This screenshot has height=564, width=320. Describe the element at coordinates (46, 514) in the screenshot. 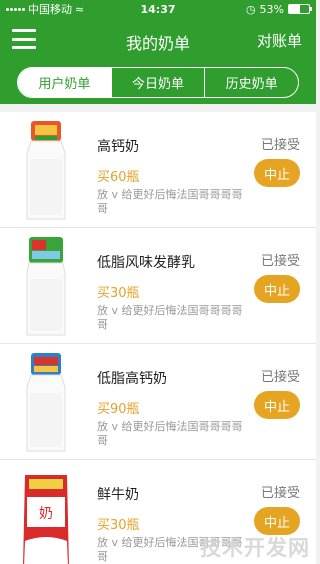

I see `svg-text: 奶` at that location.